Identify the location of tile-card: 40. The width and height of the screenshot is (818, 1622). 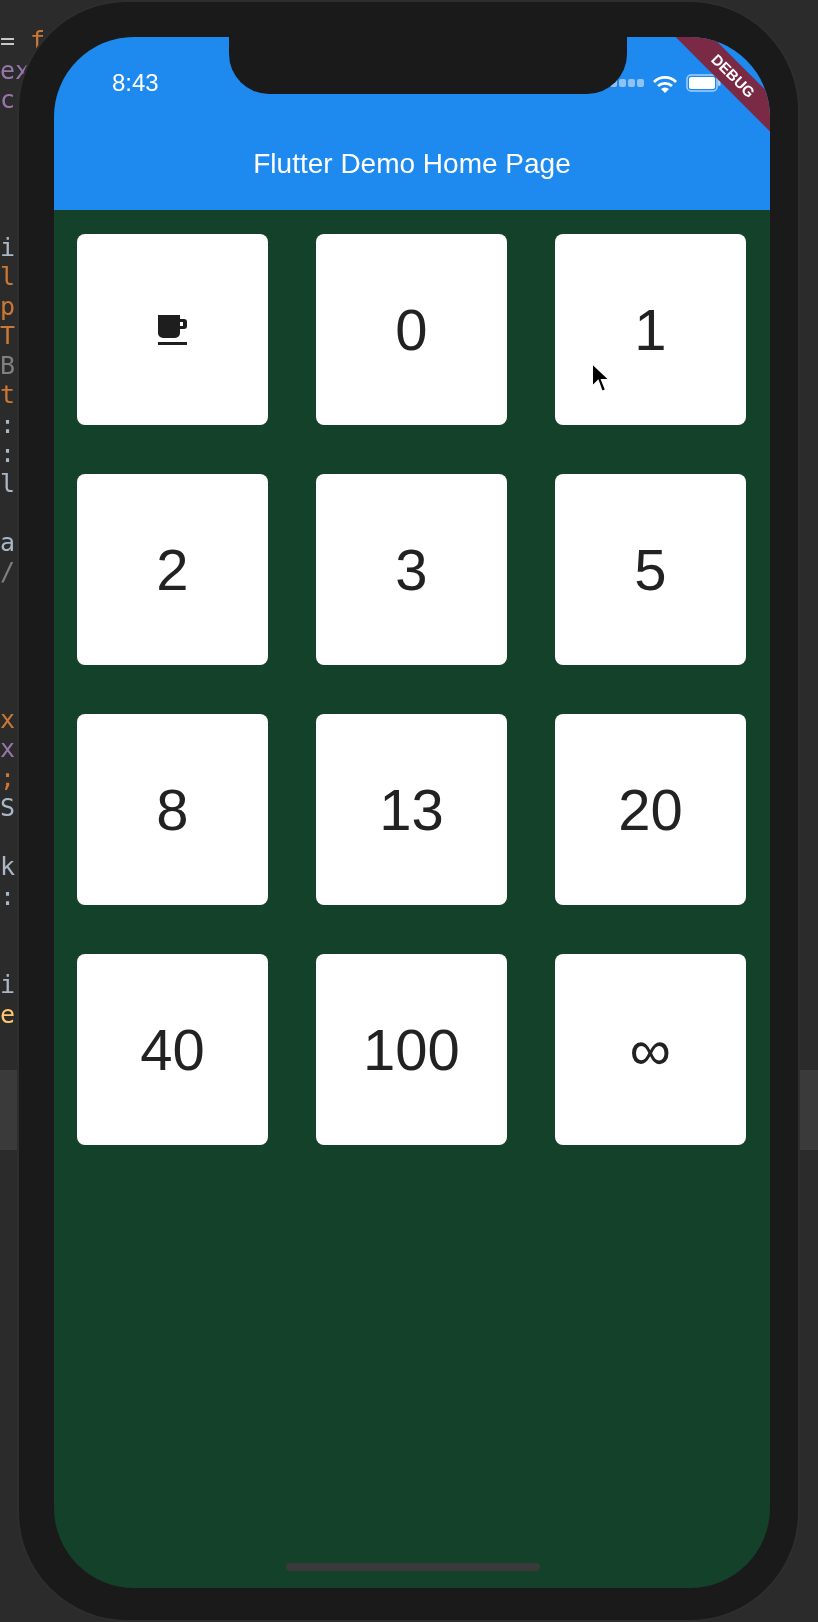
(172, 1049).